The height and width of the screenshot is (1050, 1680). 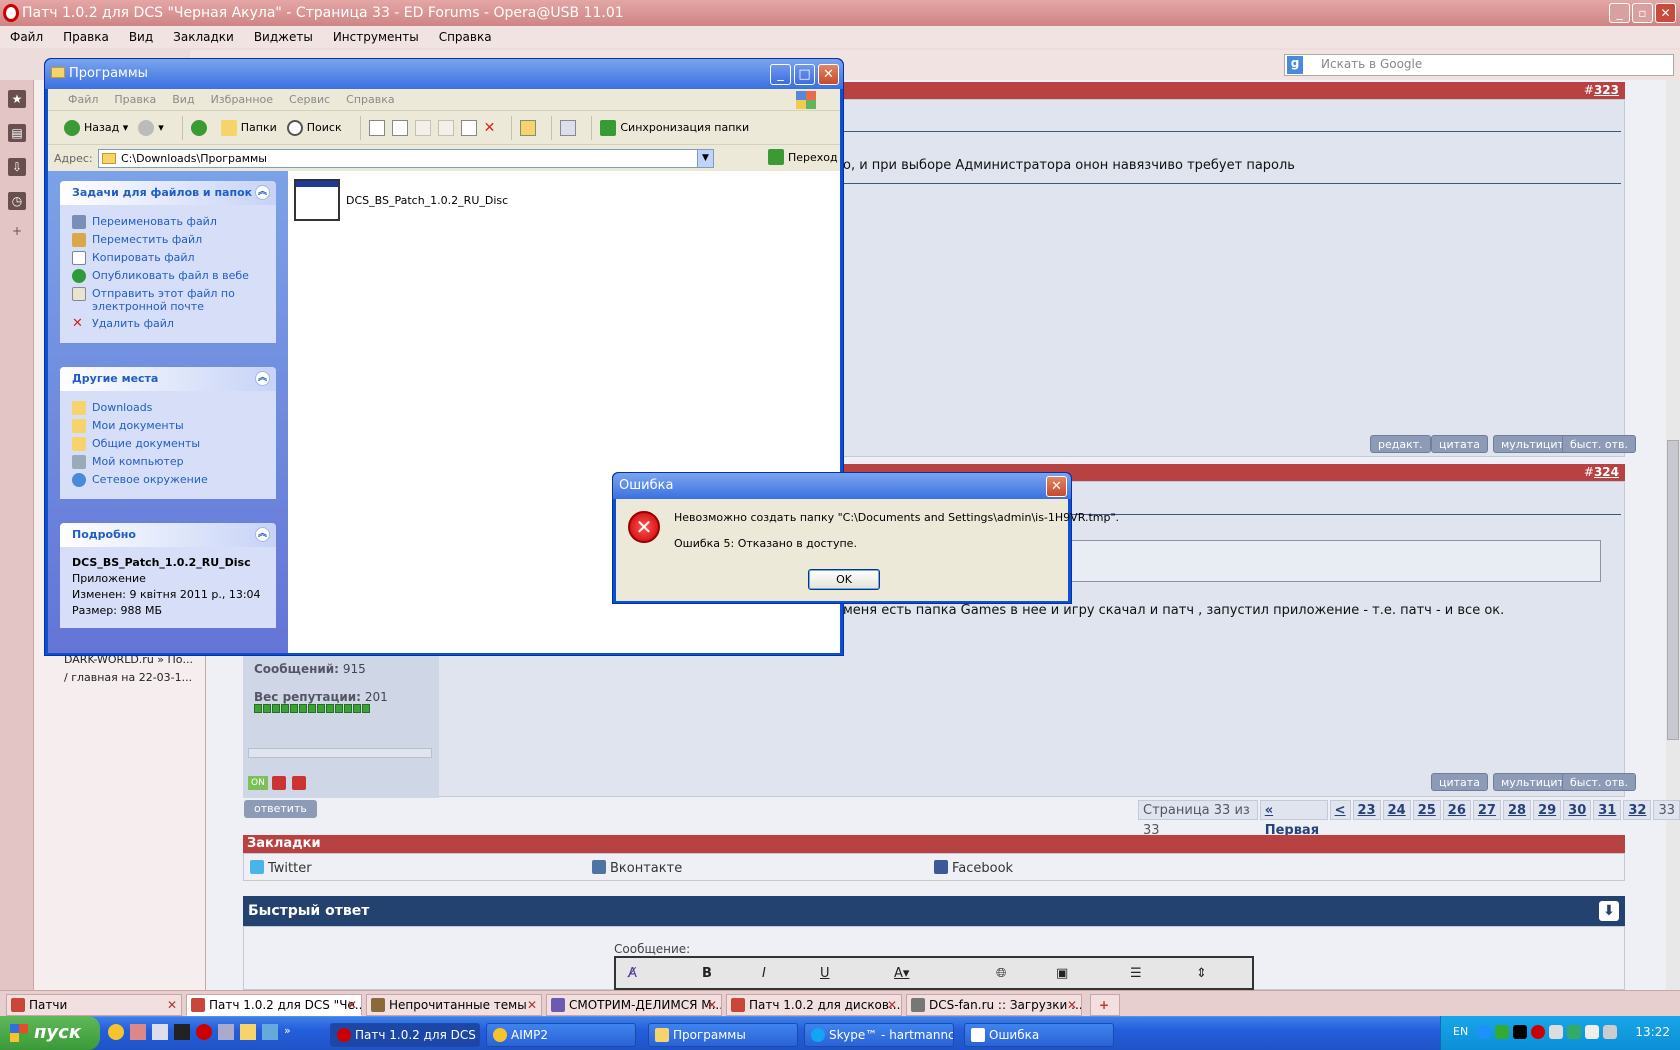 I want to click on close-button: ✕, so click(x=828, y=74).